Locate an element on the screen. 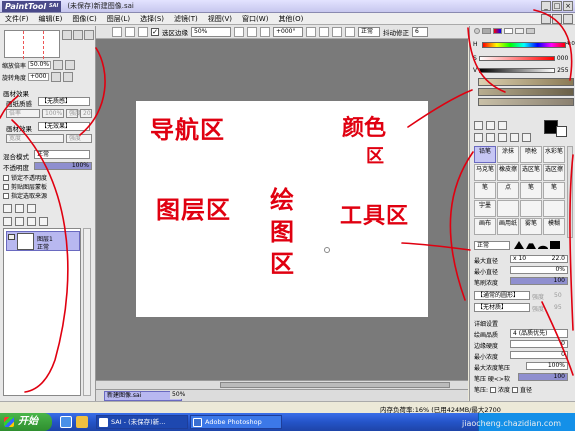  clip-group-row: 剪贴图层蒙板 is located at coordinates (25, 186).